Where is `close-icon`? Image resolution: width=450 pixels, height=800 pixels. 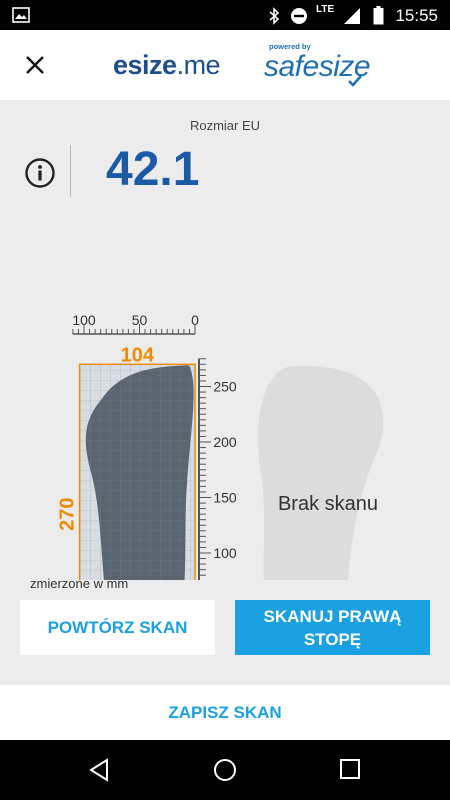
close-icon is located at coordinates (35, 65).